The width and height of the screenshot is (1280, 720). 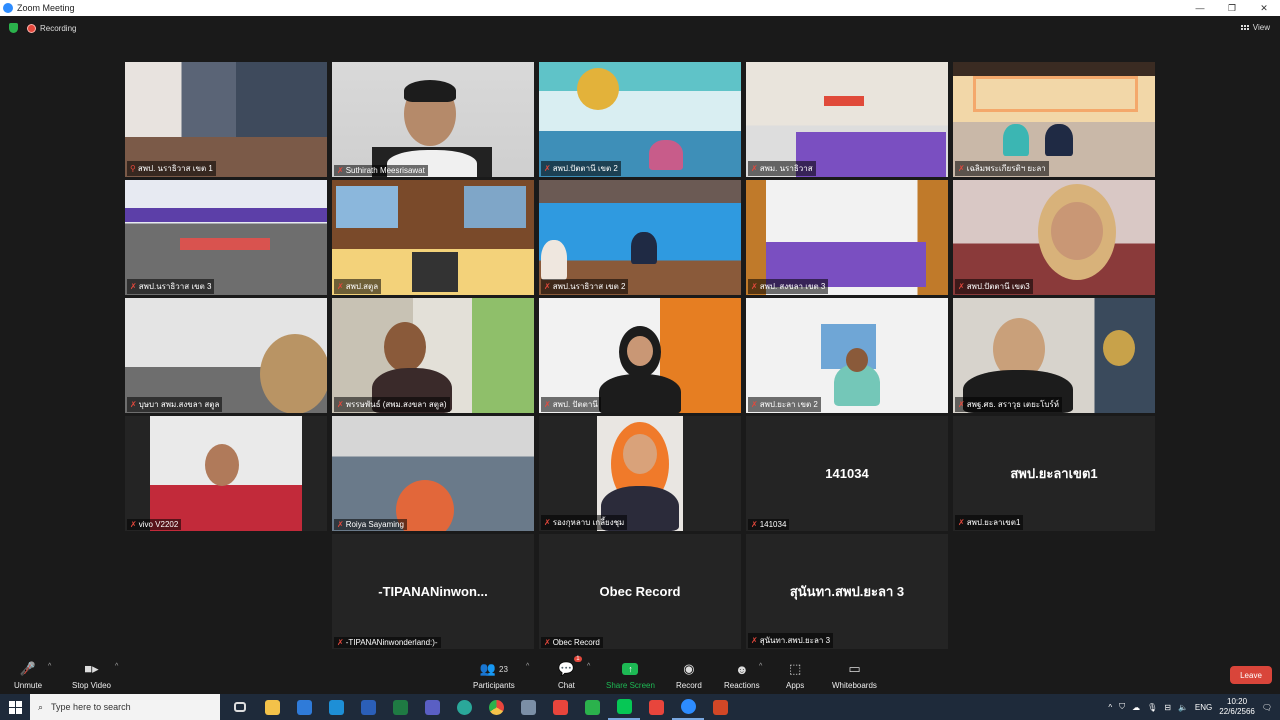 What do you see at coordinates (584, 522) in the screenshot?
I see `participant-name: ✗ รองกุหลาบ เกลี้ยงชุม` at bounding box center [584, 522].